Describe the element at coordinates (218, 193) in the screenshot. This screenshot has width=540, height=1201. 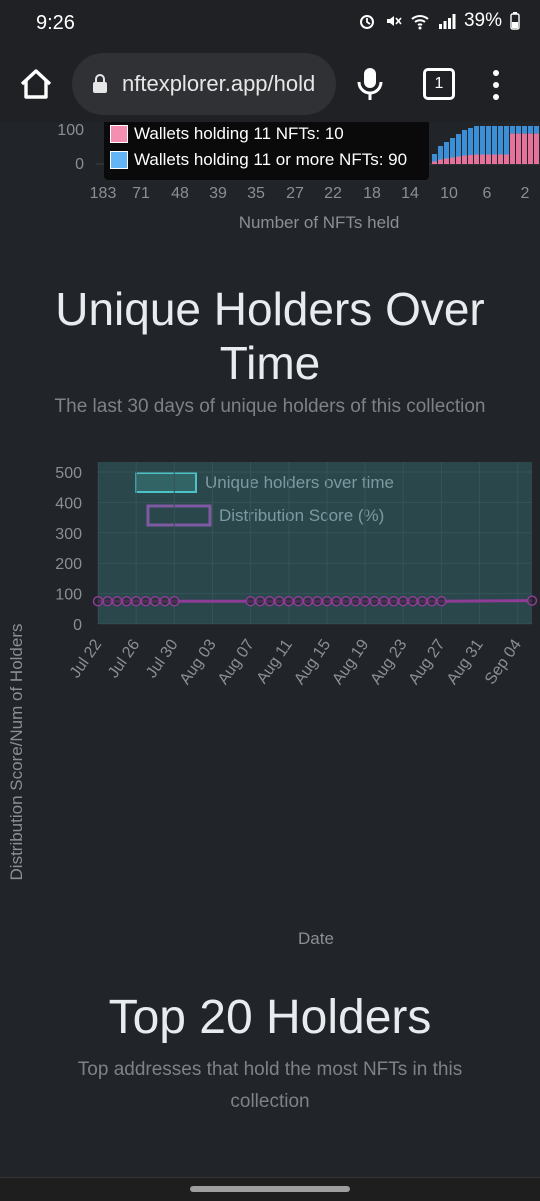
I see `top-x-tick: 39` at that location.